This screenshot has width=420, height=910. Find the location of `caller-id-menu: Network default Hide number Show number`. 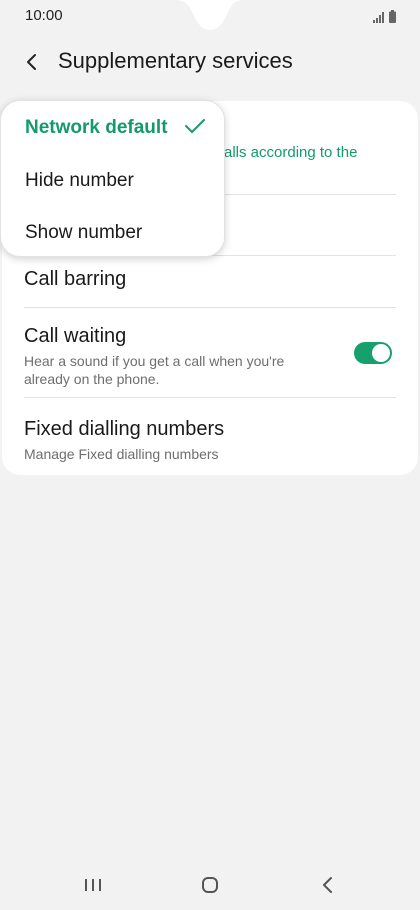

caller-id-menu: Network default Hide number Show number is located at coordinates (112, 178).